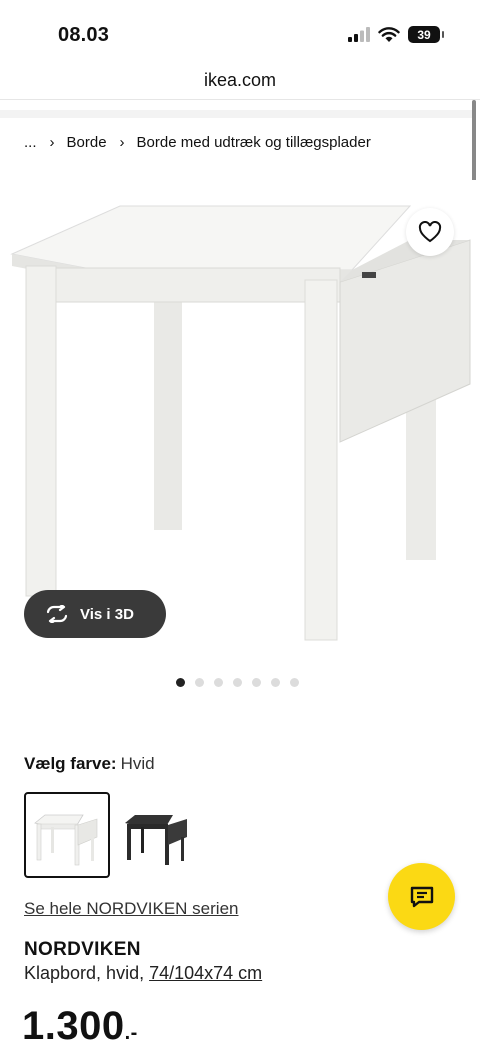 The height and width of the screenshot is (1041, 480). What do you see at coordinates (87, 973) in the screenshot?
I see `product-type: Klapbord, hvid,` at bounding box center [87, 973].